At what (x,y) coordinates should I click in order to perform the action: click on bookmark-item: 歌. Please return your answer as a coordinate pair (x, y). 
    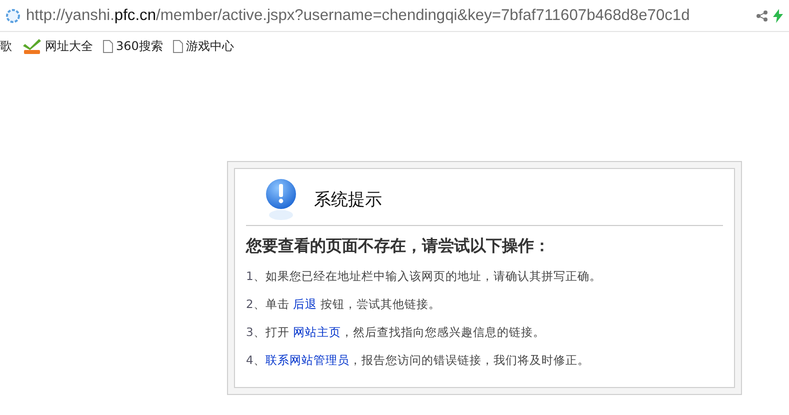
    Looking at the image, I should click on (6, 46).